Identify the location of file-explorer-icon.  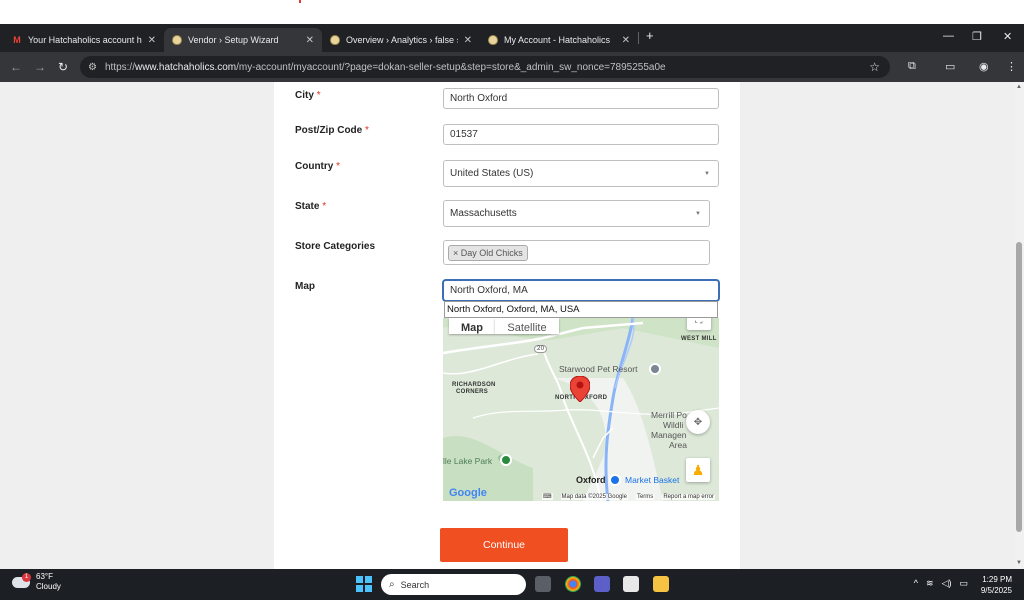
(661, 584).